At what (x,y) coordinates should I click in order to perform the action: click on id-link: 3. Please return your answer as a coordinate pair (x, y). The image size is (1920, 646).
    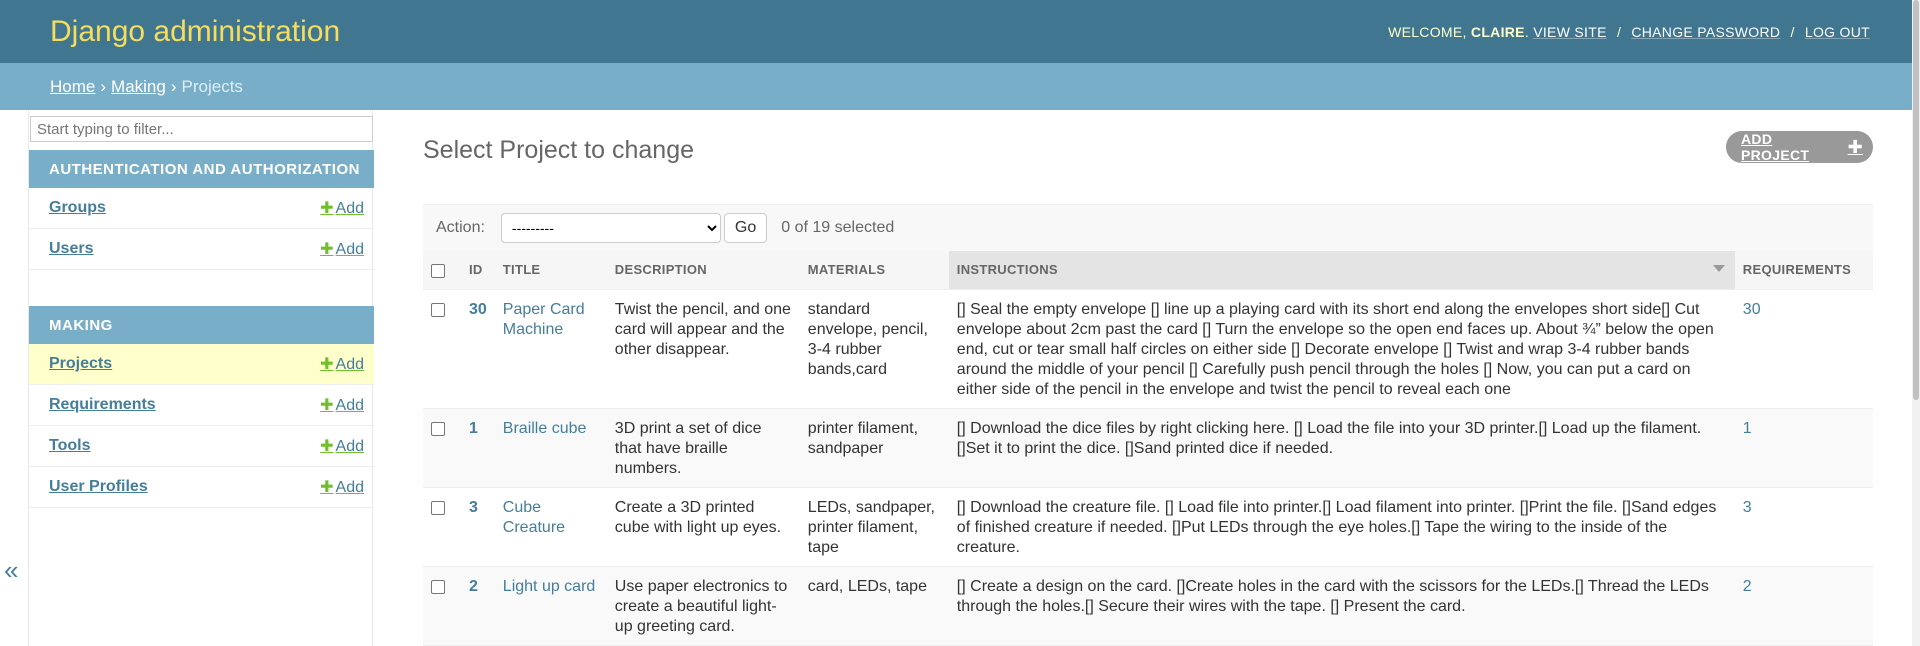
    Looking at the image, I should click on (473, 507).